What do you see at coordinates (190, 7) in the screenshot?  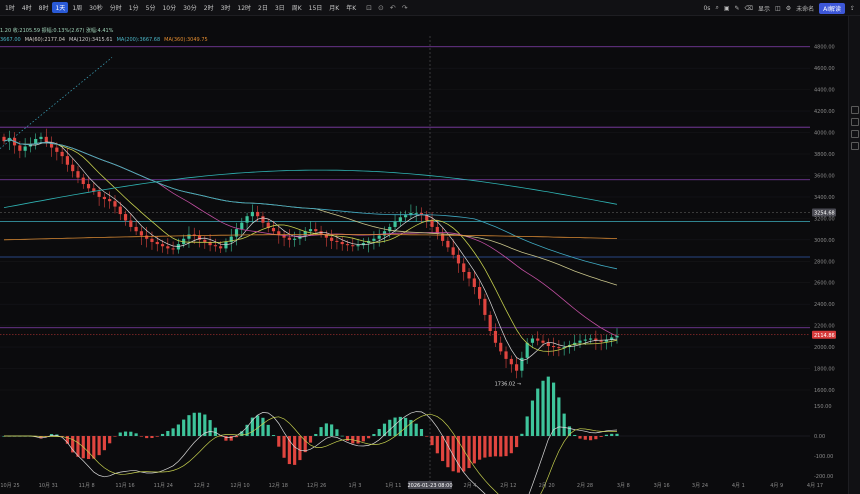 I see `timeframe-10: 30分` at bounding box center [190, 7].